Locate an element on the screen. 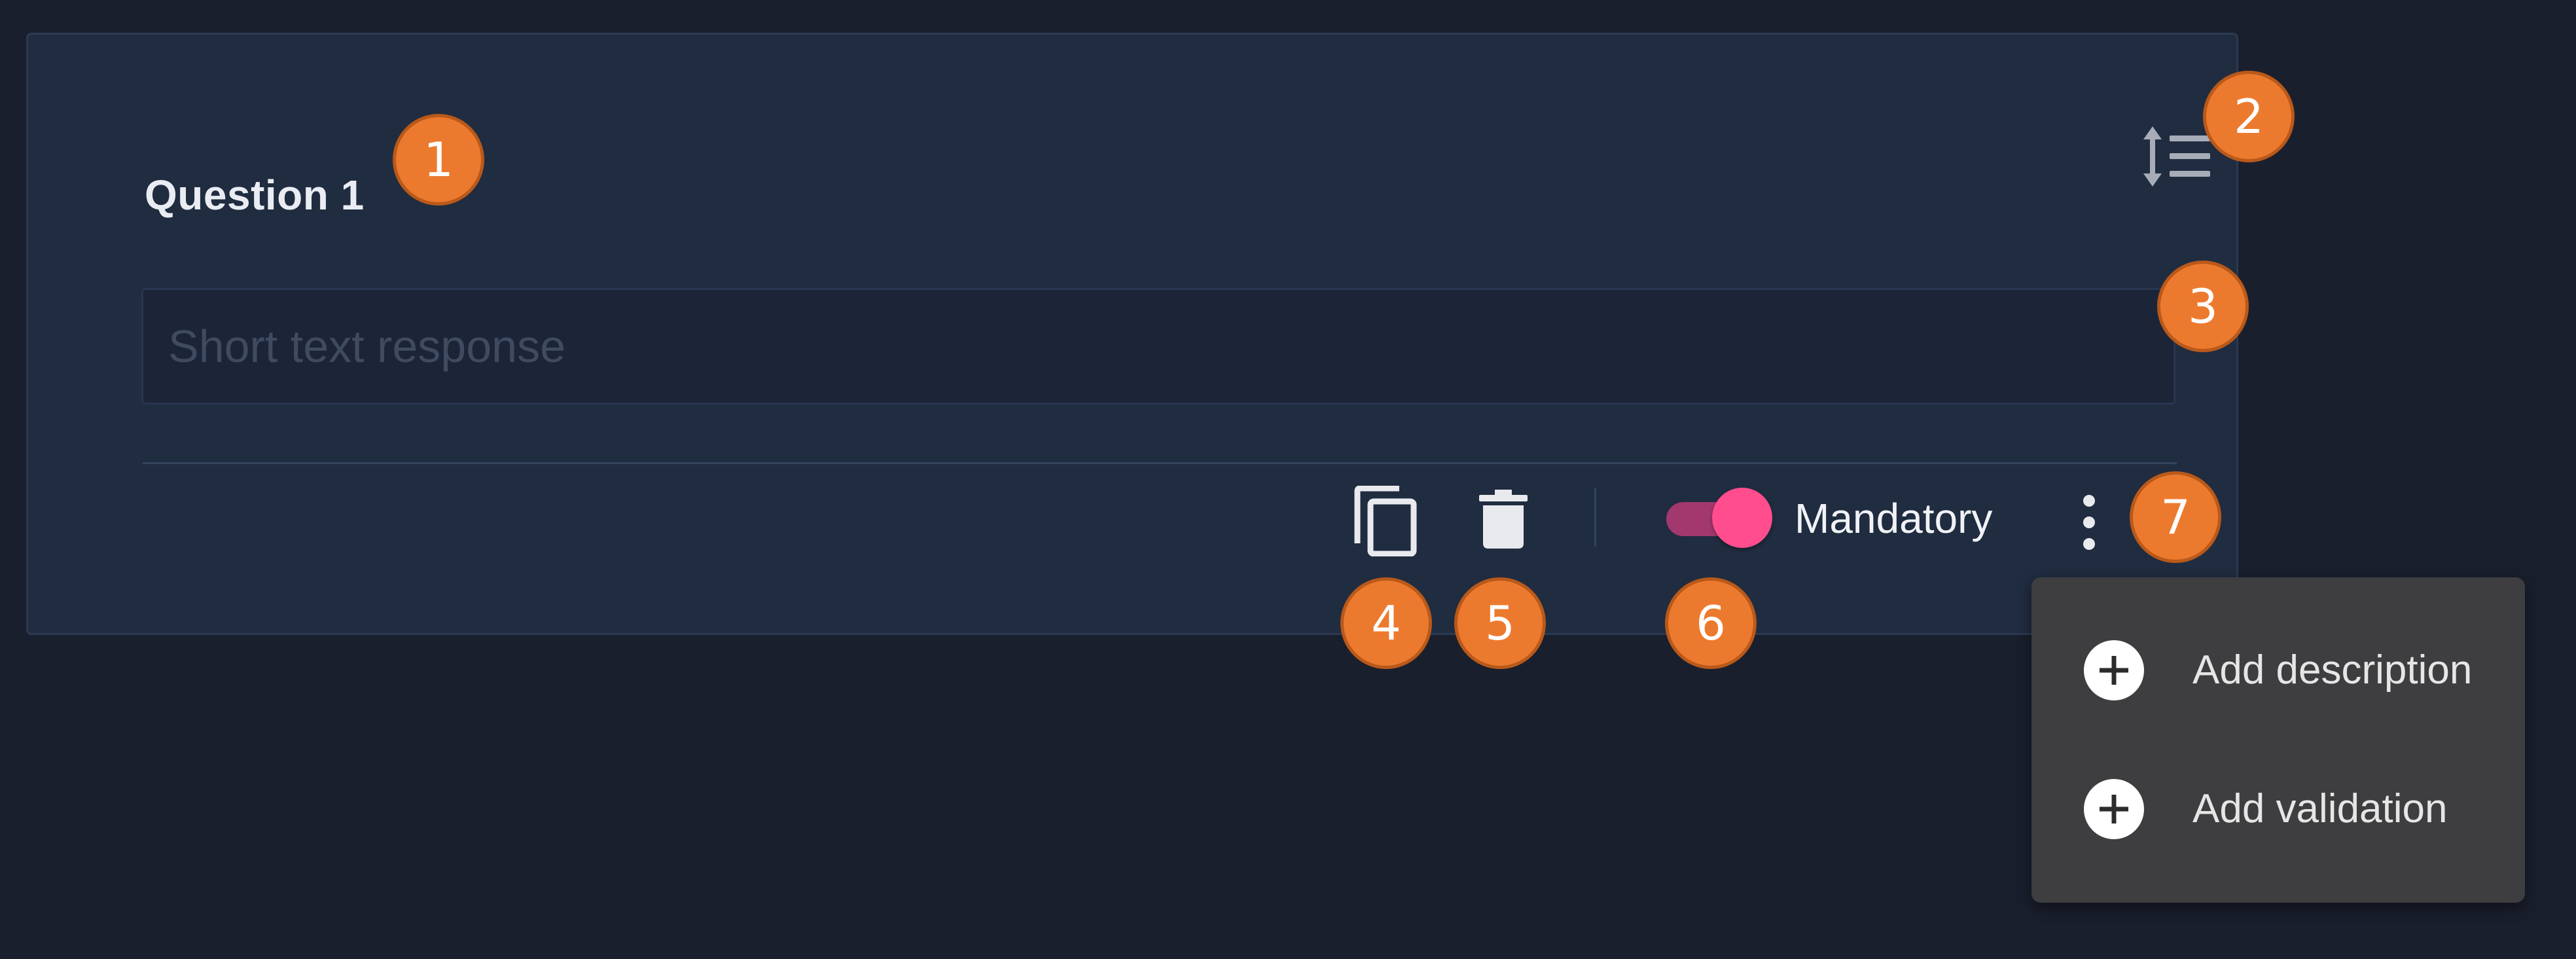 Image resolution: width=2576 pixels, height=959 pixels. menu-item-add-description: Add description is located at coordinates (2278, 666).